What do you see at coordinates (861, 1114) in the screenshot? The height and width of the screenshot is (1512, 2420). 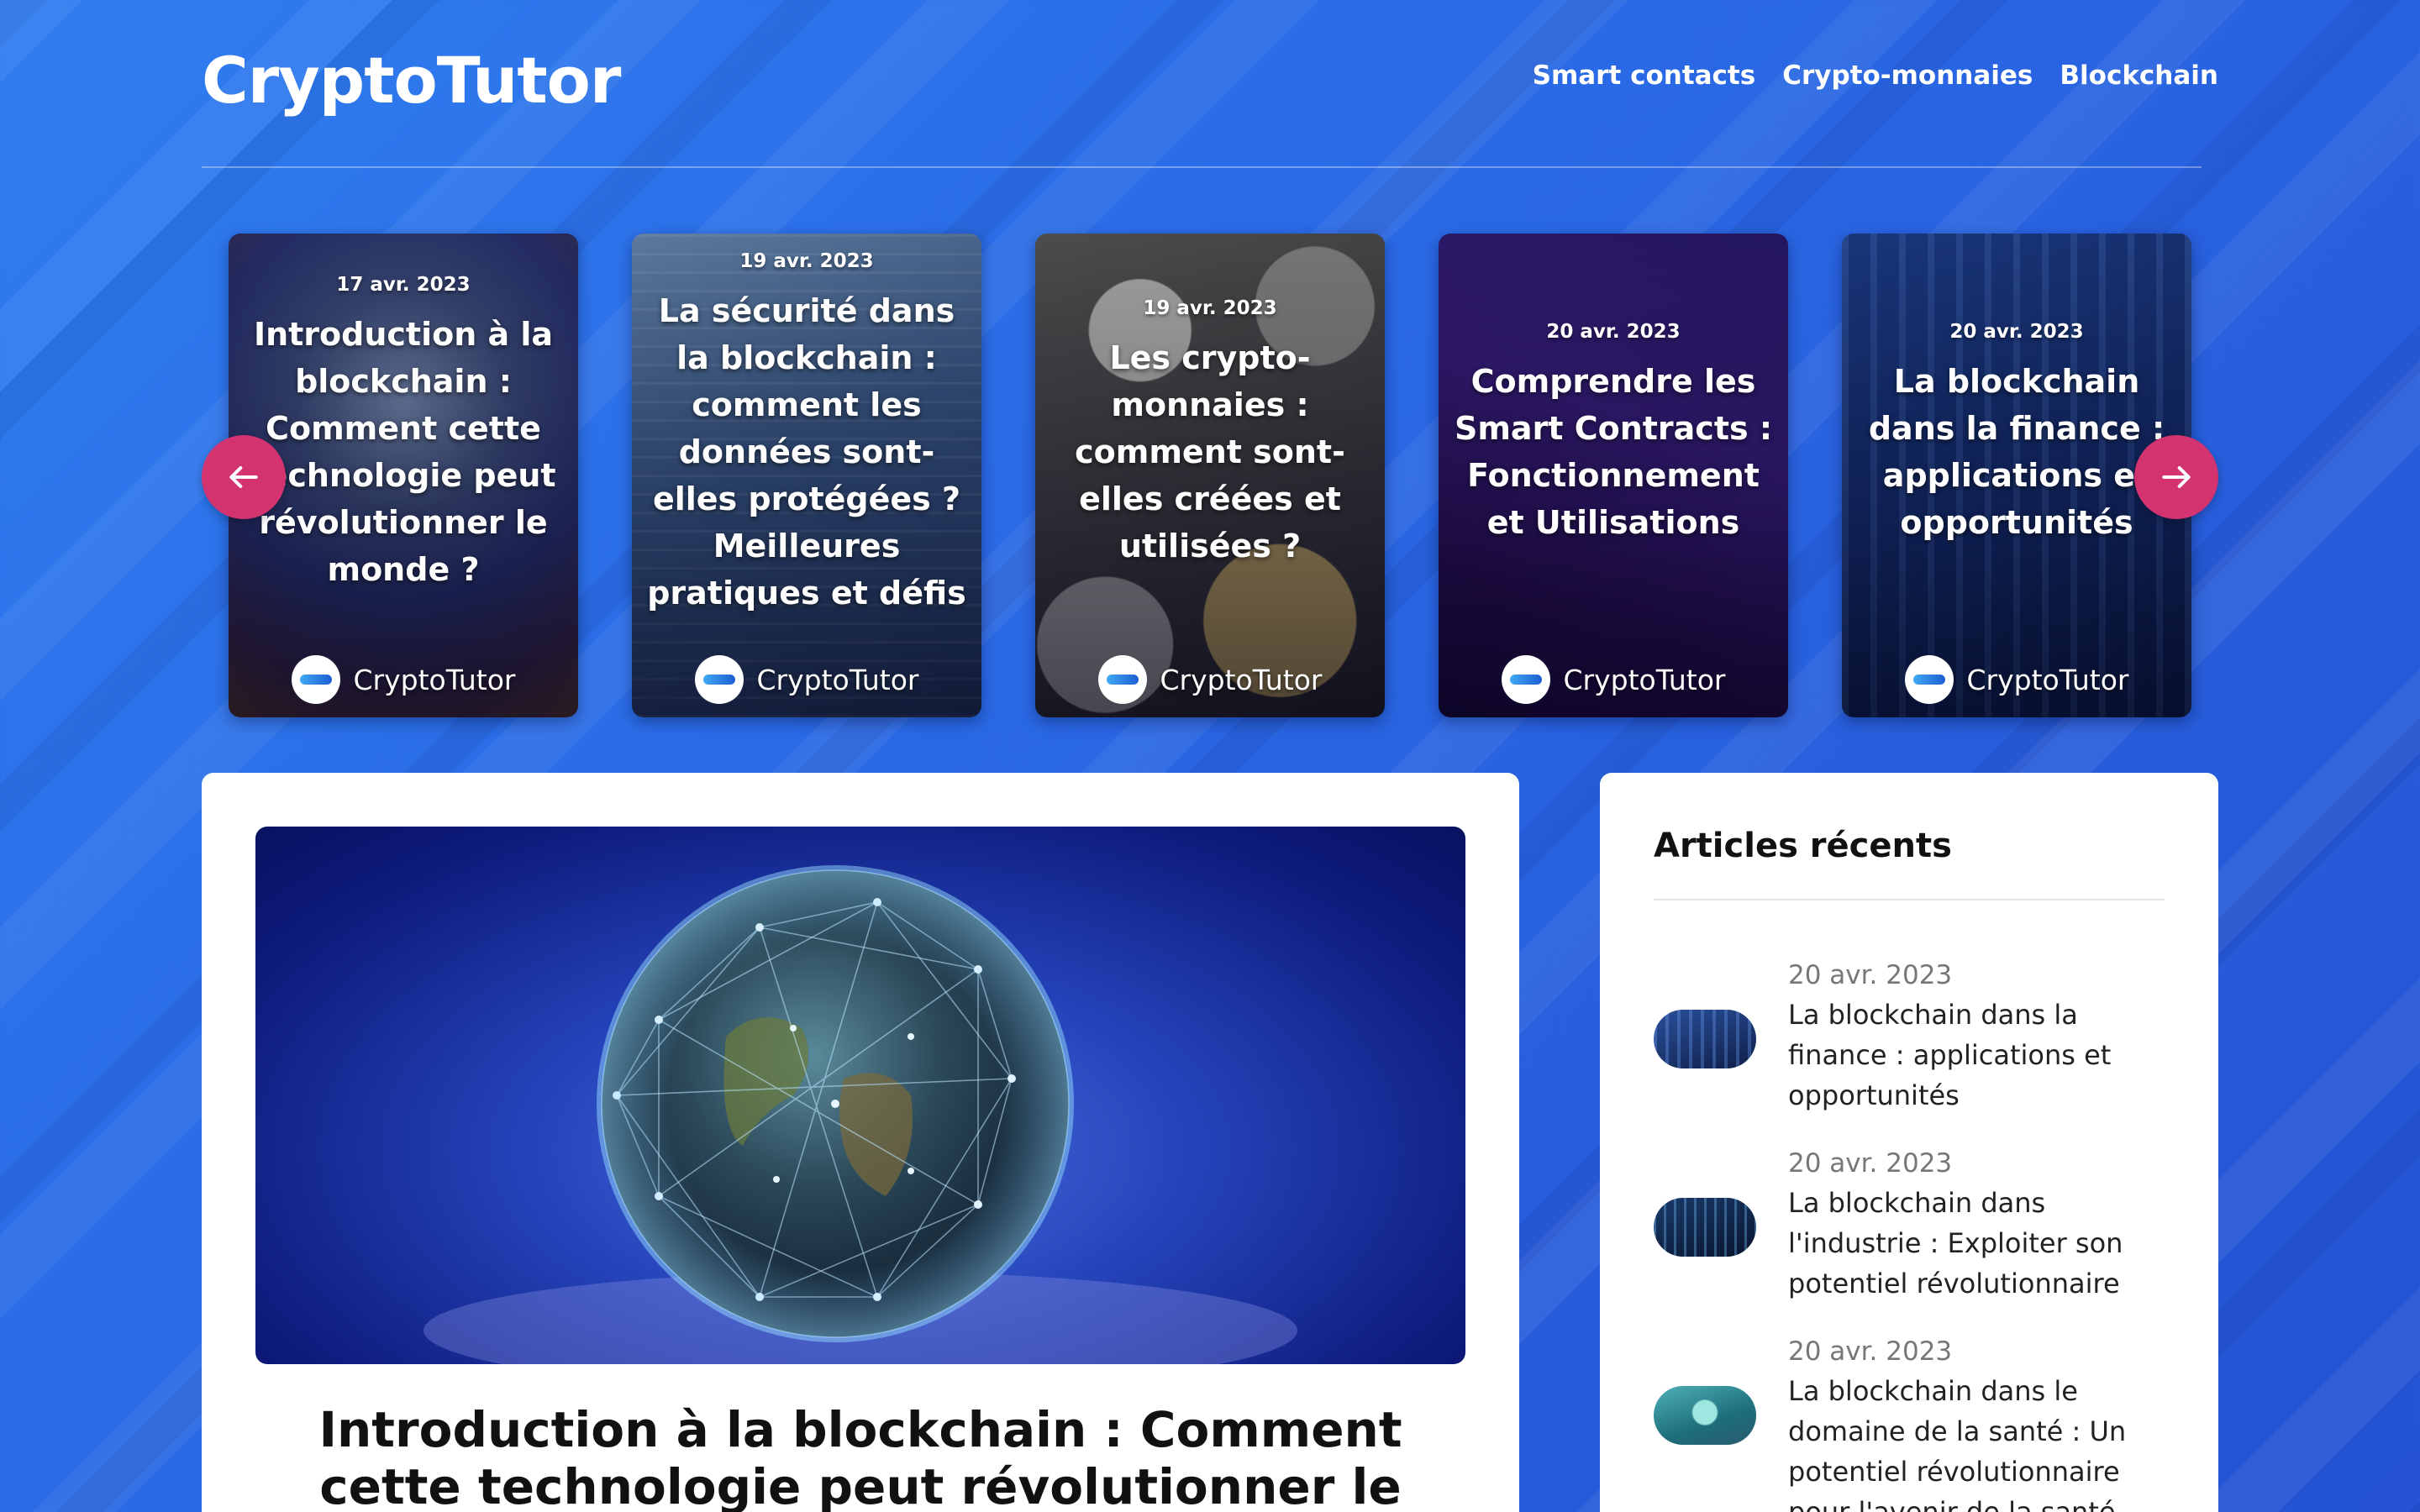 I see `network-globe-illustration` at bounding box center [861, 1114].